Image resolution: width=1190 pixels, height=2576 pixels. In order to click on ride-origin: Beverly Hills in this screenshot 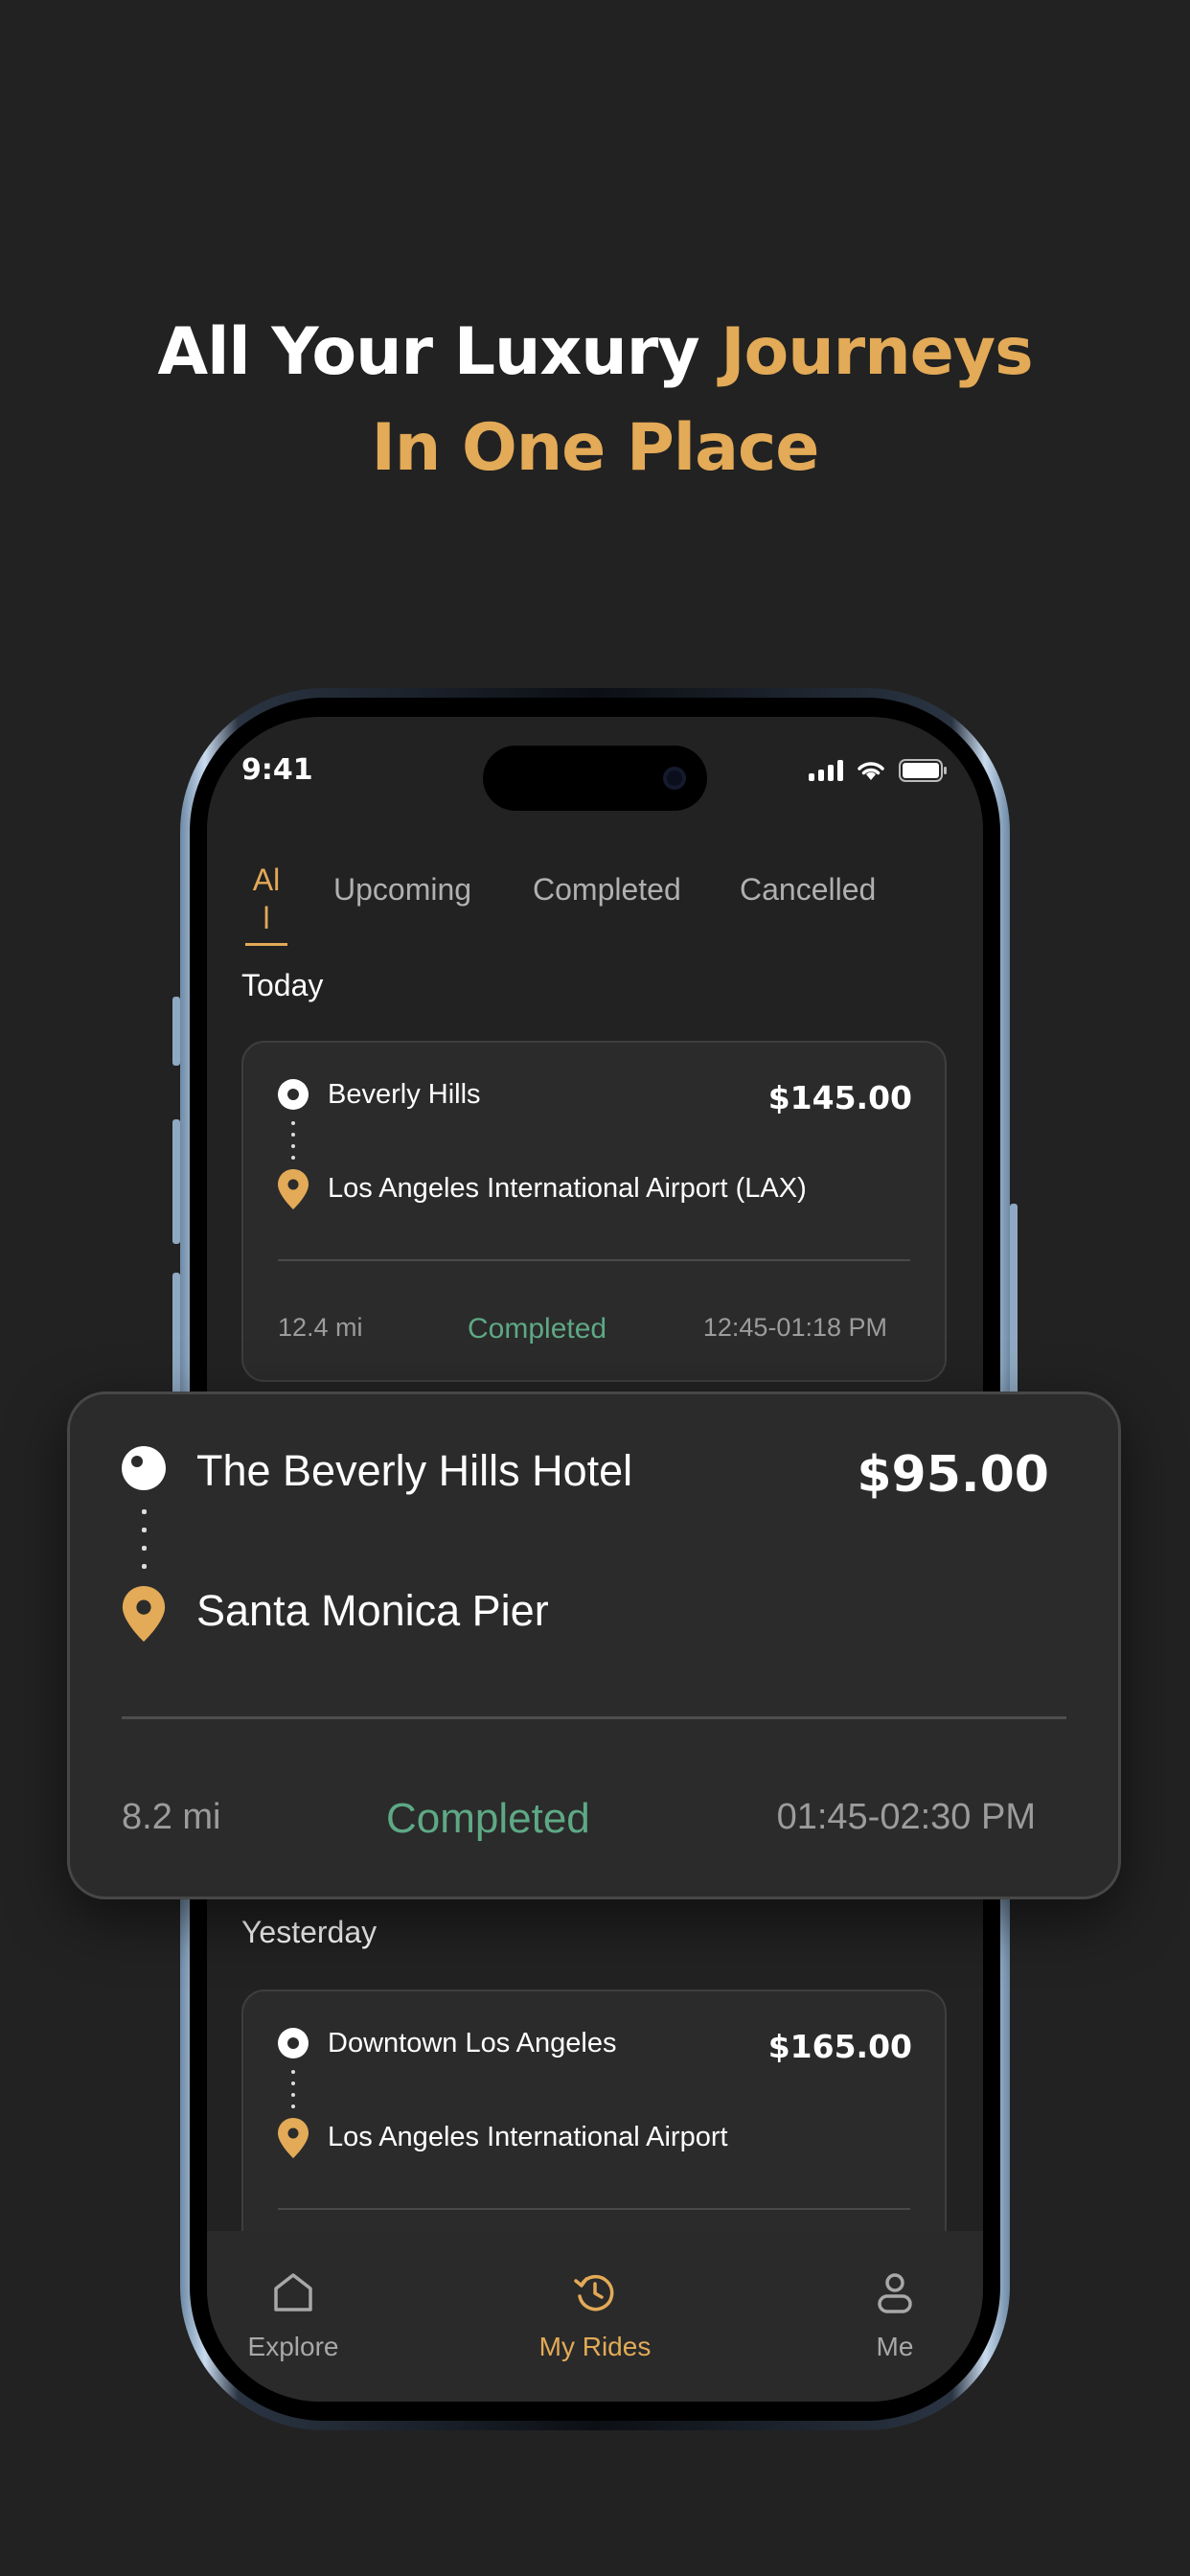, I will do `click(405, 1094)`.